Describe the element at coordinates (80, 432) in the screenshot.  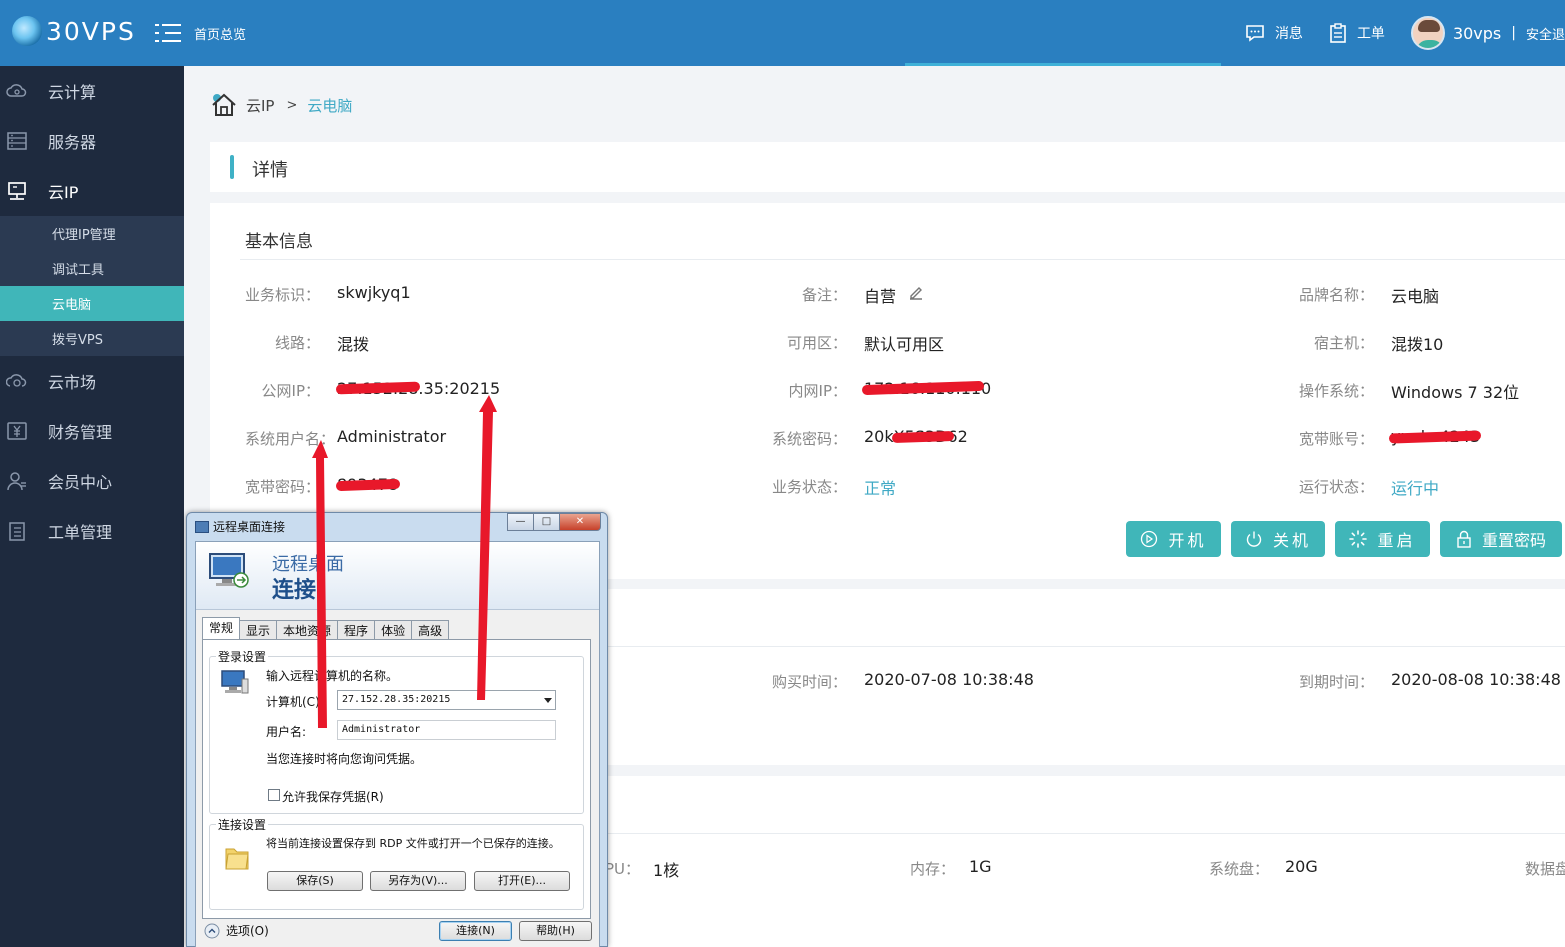
I see `sidebar-item-label: 财务管理` at that location.